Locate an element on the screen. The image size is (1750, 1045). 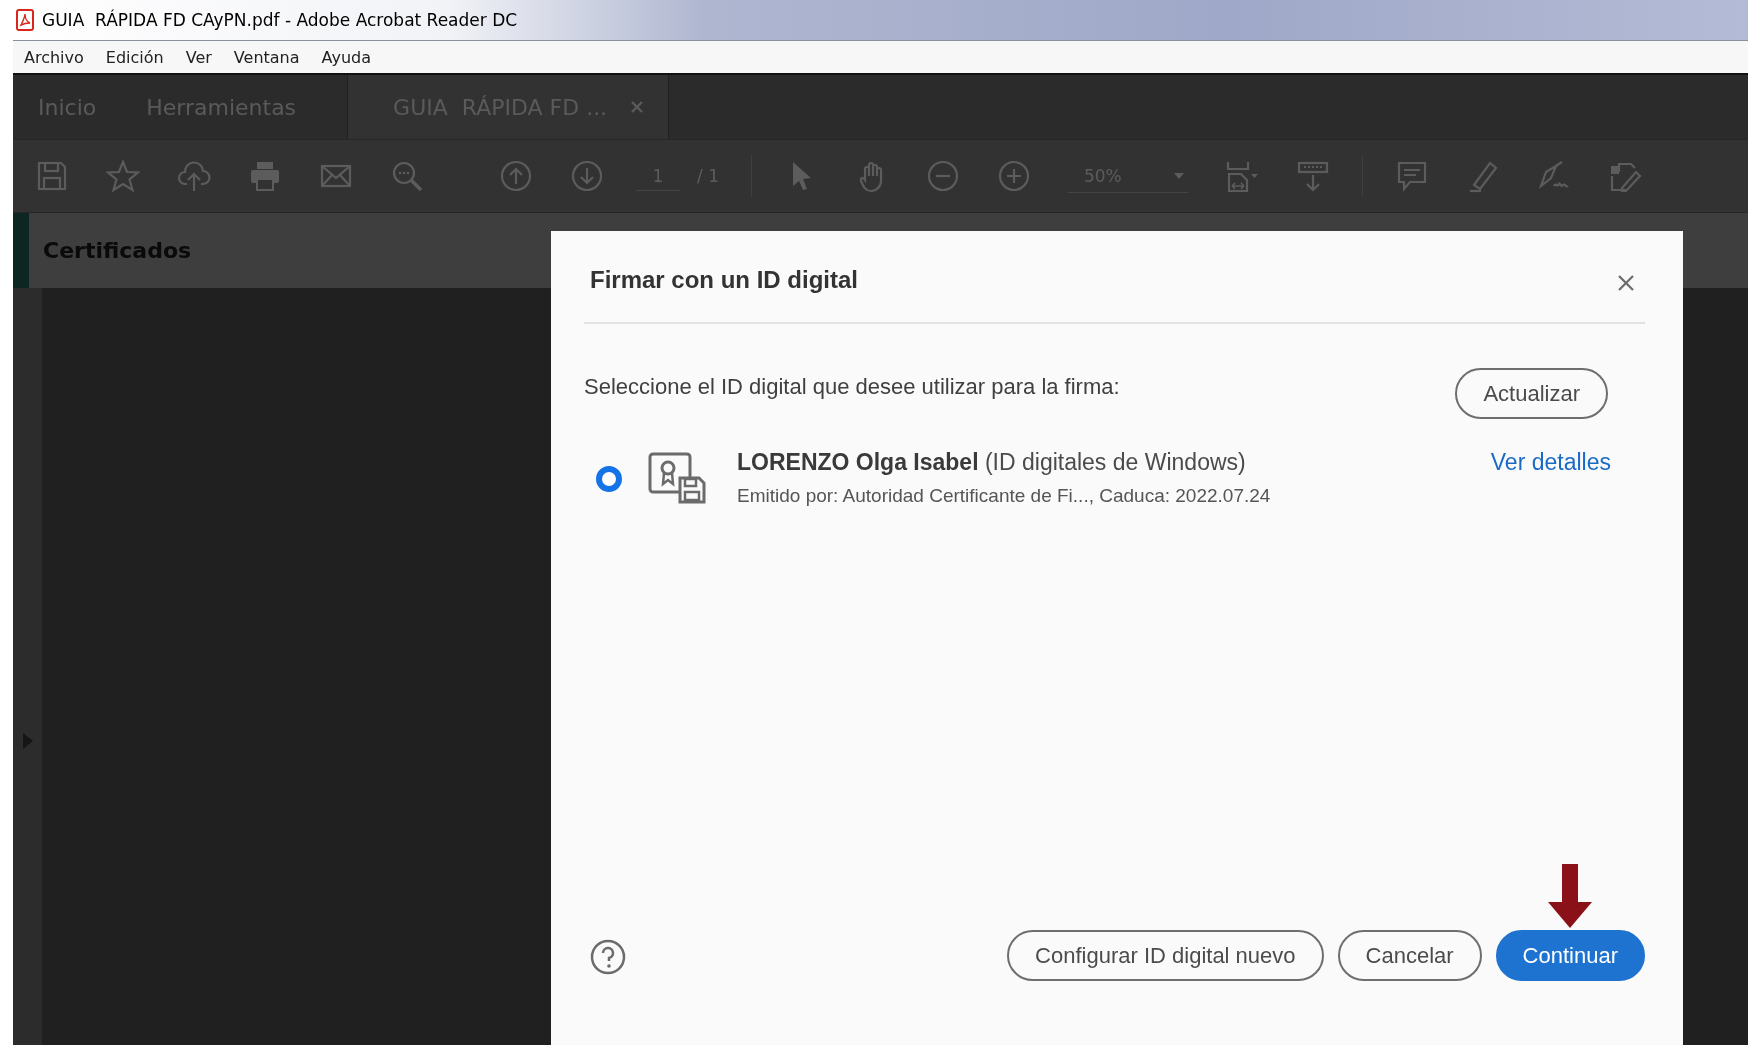
cancel-button: Cancelar is located at coordinates (1409, 955).